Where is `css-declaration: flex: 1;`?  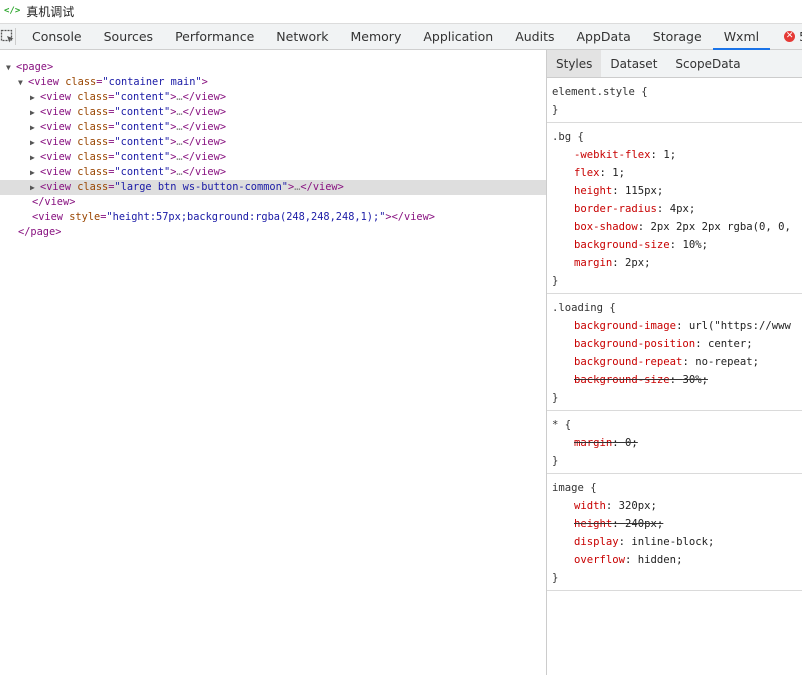
css-declaration: flex: 1; is located at coordinates (677, 173).